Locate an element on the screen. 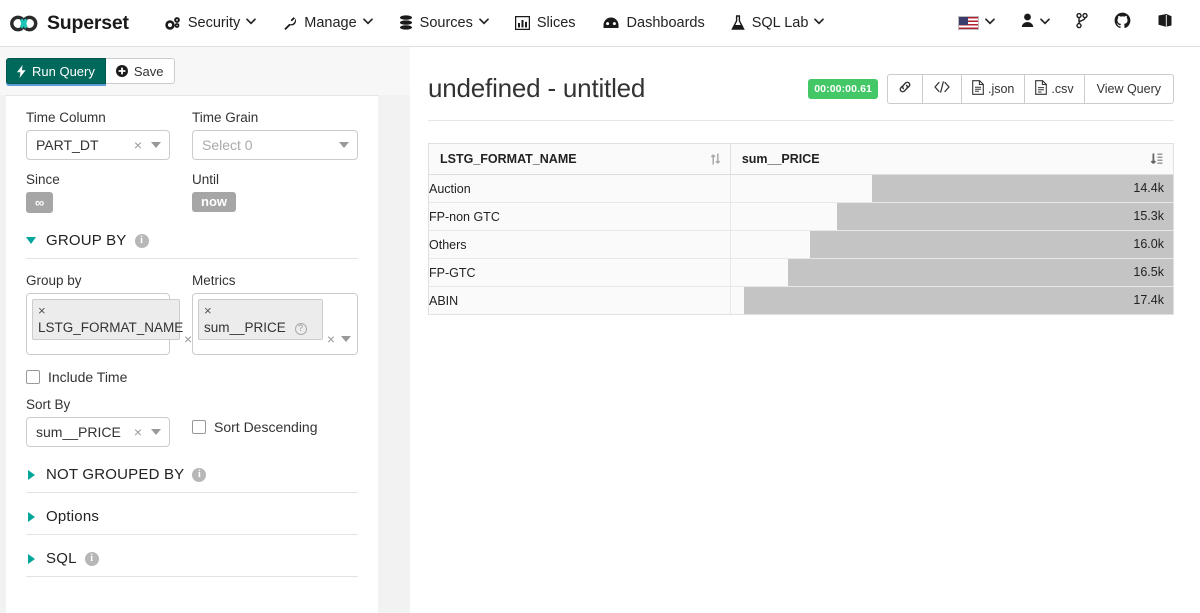 This screenshot has width=1200, height=613. section-header-options: Options is located at coordinates (192, 521).